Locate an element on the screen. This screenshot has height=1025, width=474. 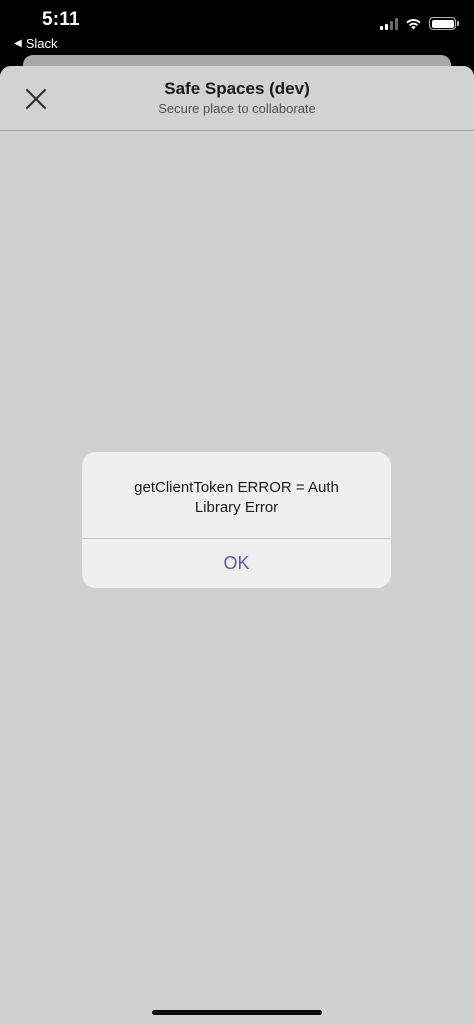
status-bar: 5:11 ◀ Slack is located at coordinates (237, 28).